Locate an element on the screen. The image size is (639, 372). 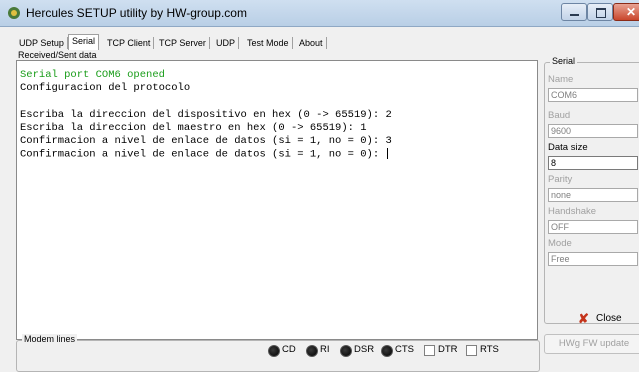
mode-select: Free is located at coordinates (593, 259).